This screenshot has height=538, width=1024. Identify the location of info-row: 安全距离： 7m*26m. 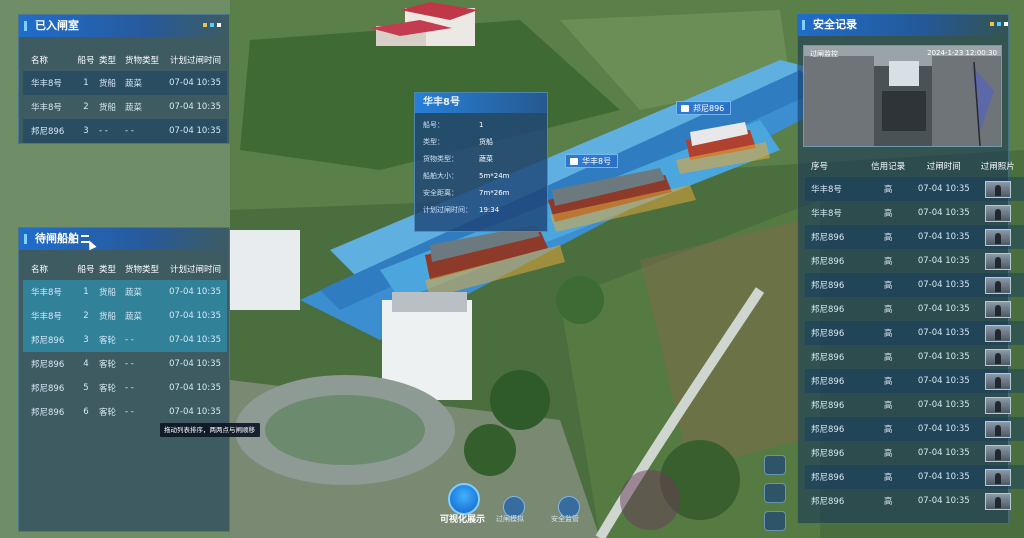
(466, 193).